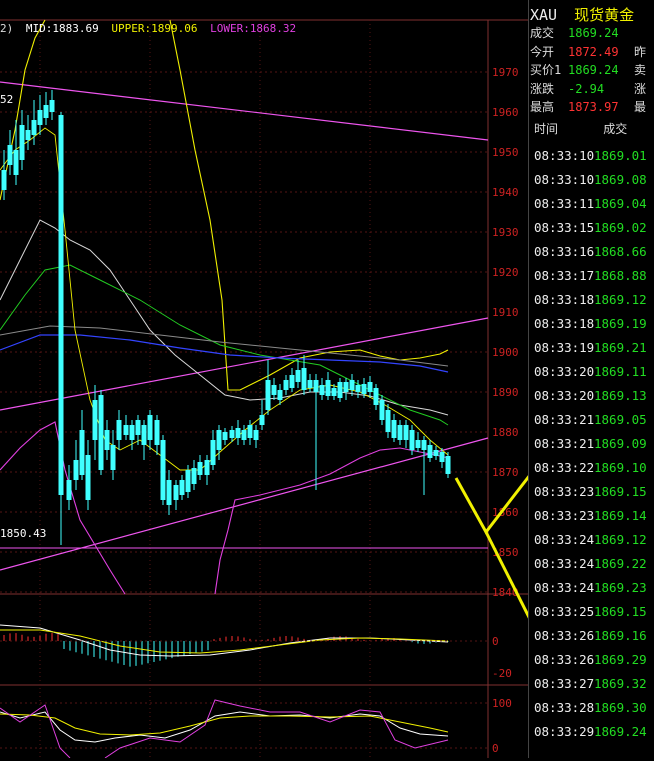 The width and height of the screenshot is (654, 761). Describe the element at coordinates (590, 352) in the screenshot. I see `tick-row: 08:33:191869.21` at that location.